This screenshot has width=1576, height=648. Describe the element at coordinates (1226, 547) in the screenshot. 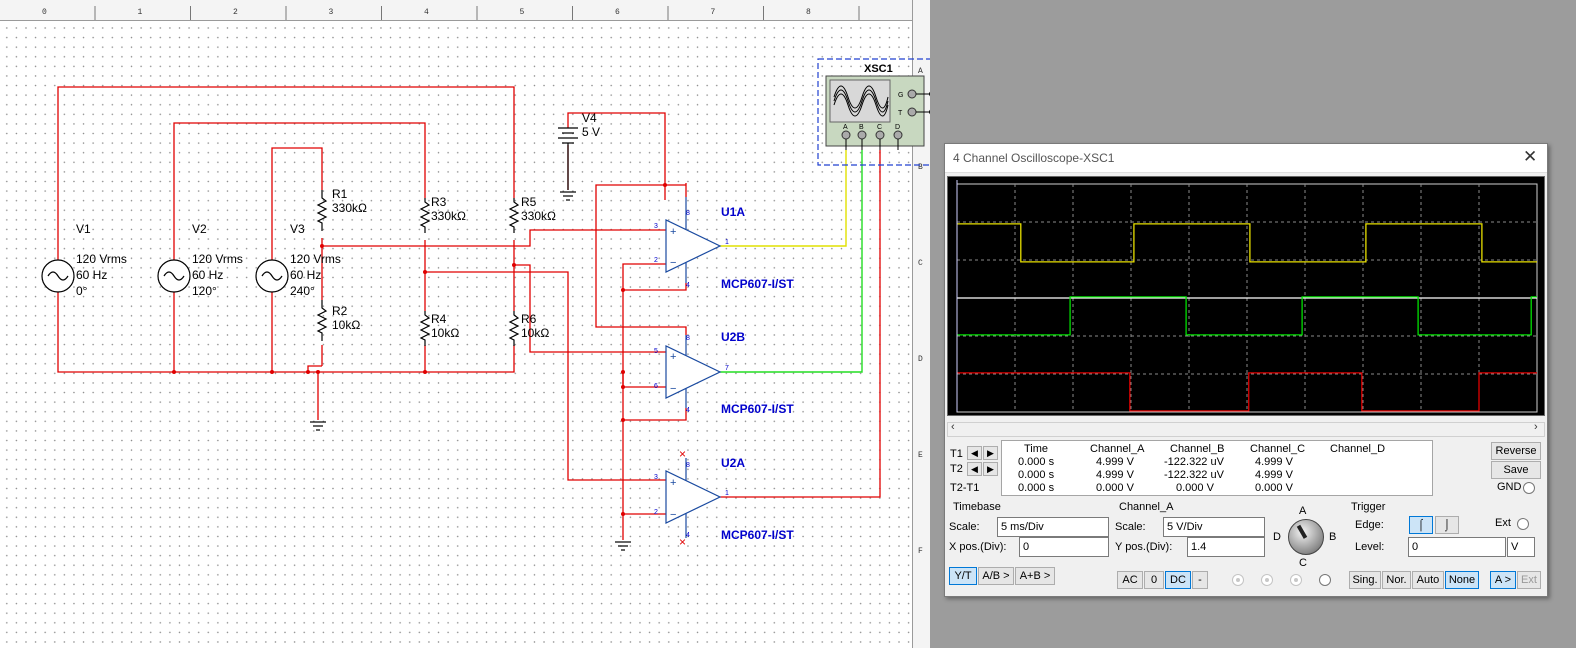

I see `ypos-field: 1.4` at that location.